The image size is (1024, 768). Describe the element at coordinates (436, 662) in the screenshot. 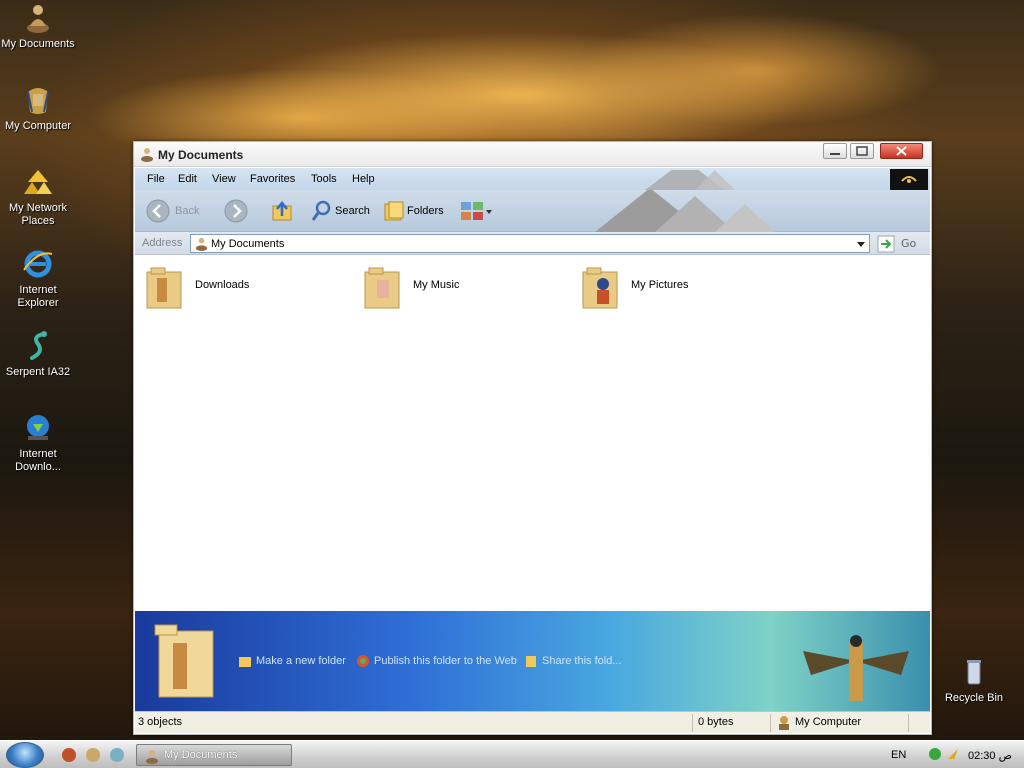

I see `publish-folder-web-link: Publish this folder to the Web` at that location.